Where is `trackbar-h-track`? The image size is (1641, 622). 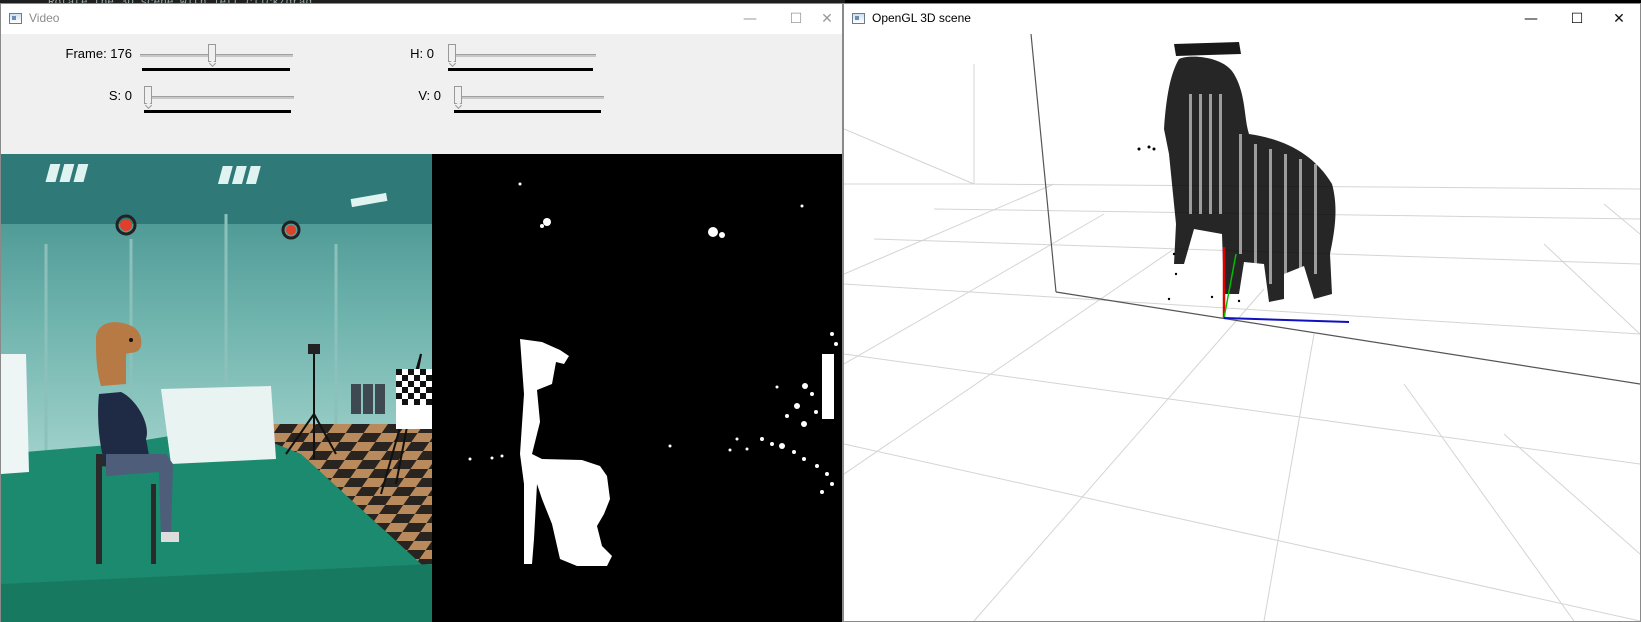
trackbar-h-track is located at coordinates (522, 55).